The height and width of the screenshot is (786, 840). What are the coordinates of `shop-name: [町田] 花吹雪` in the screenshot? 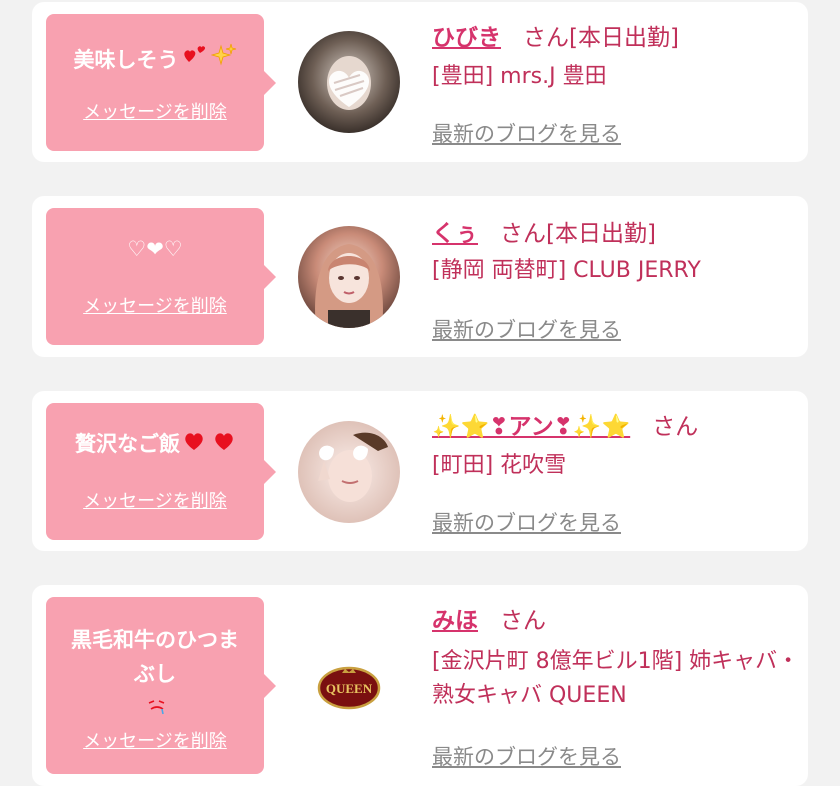 It's located at (499, 465).